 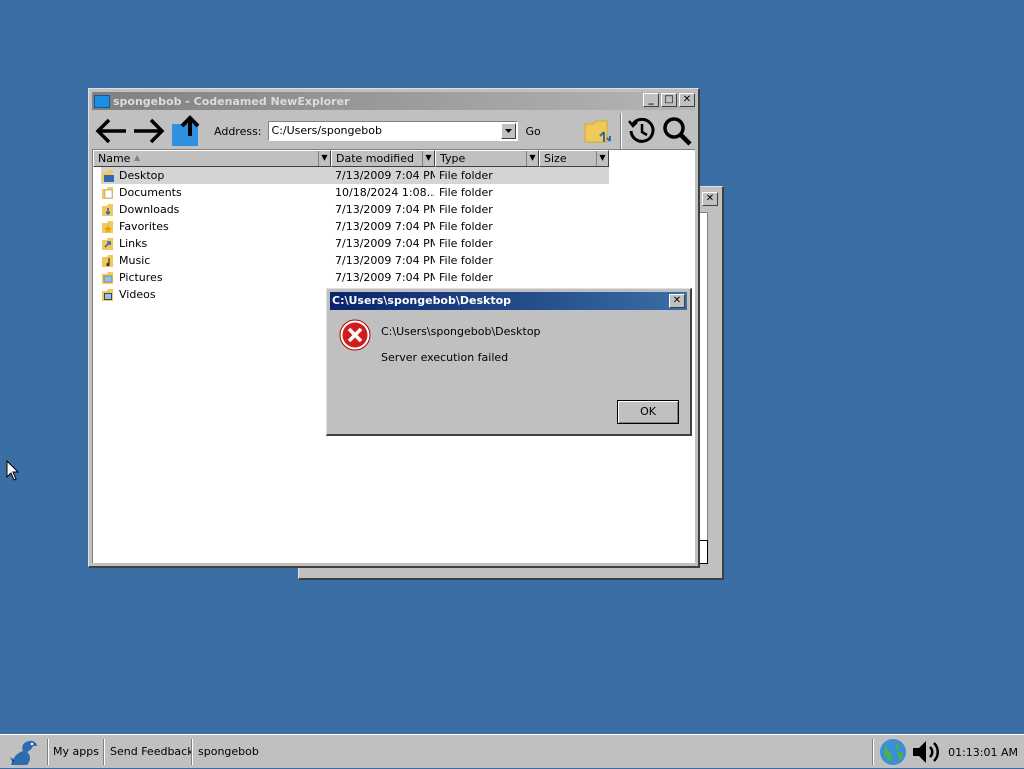 What do you see at coordinates (461, 331) in the screenshot?
I see `dialog-path: C:\Users\spongebob\Desktop` at bounding box center [461, 331].